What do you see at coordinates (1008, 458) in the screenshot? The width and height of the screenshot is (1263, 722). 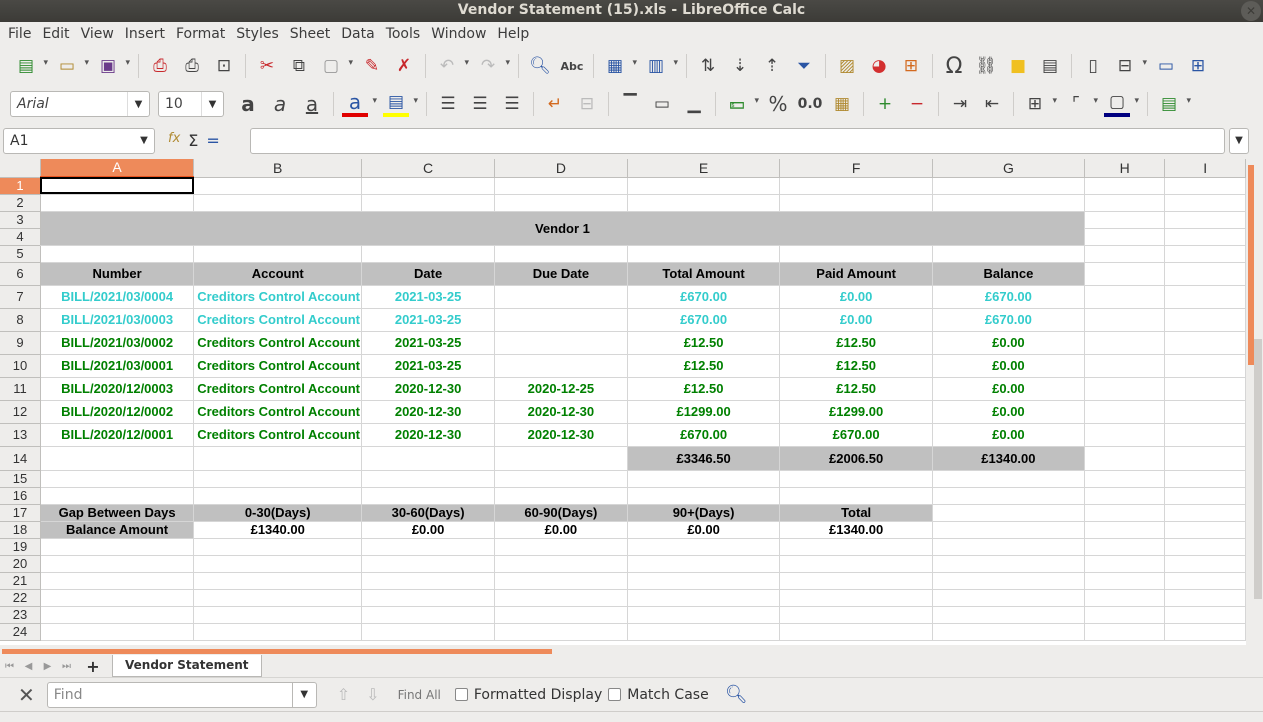 I see `balance-sum: £1340.00` at bounding box center [1008, 458].